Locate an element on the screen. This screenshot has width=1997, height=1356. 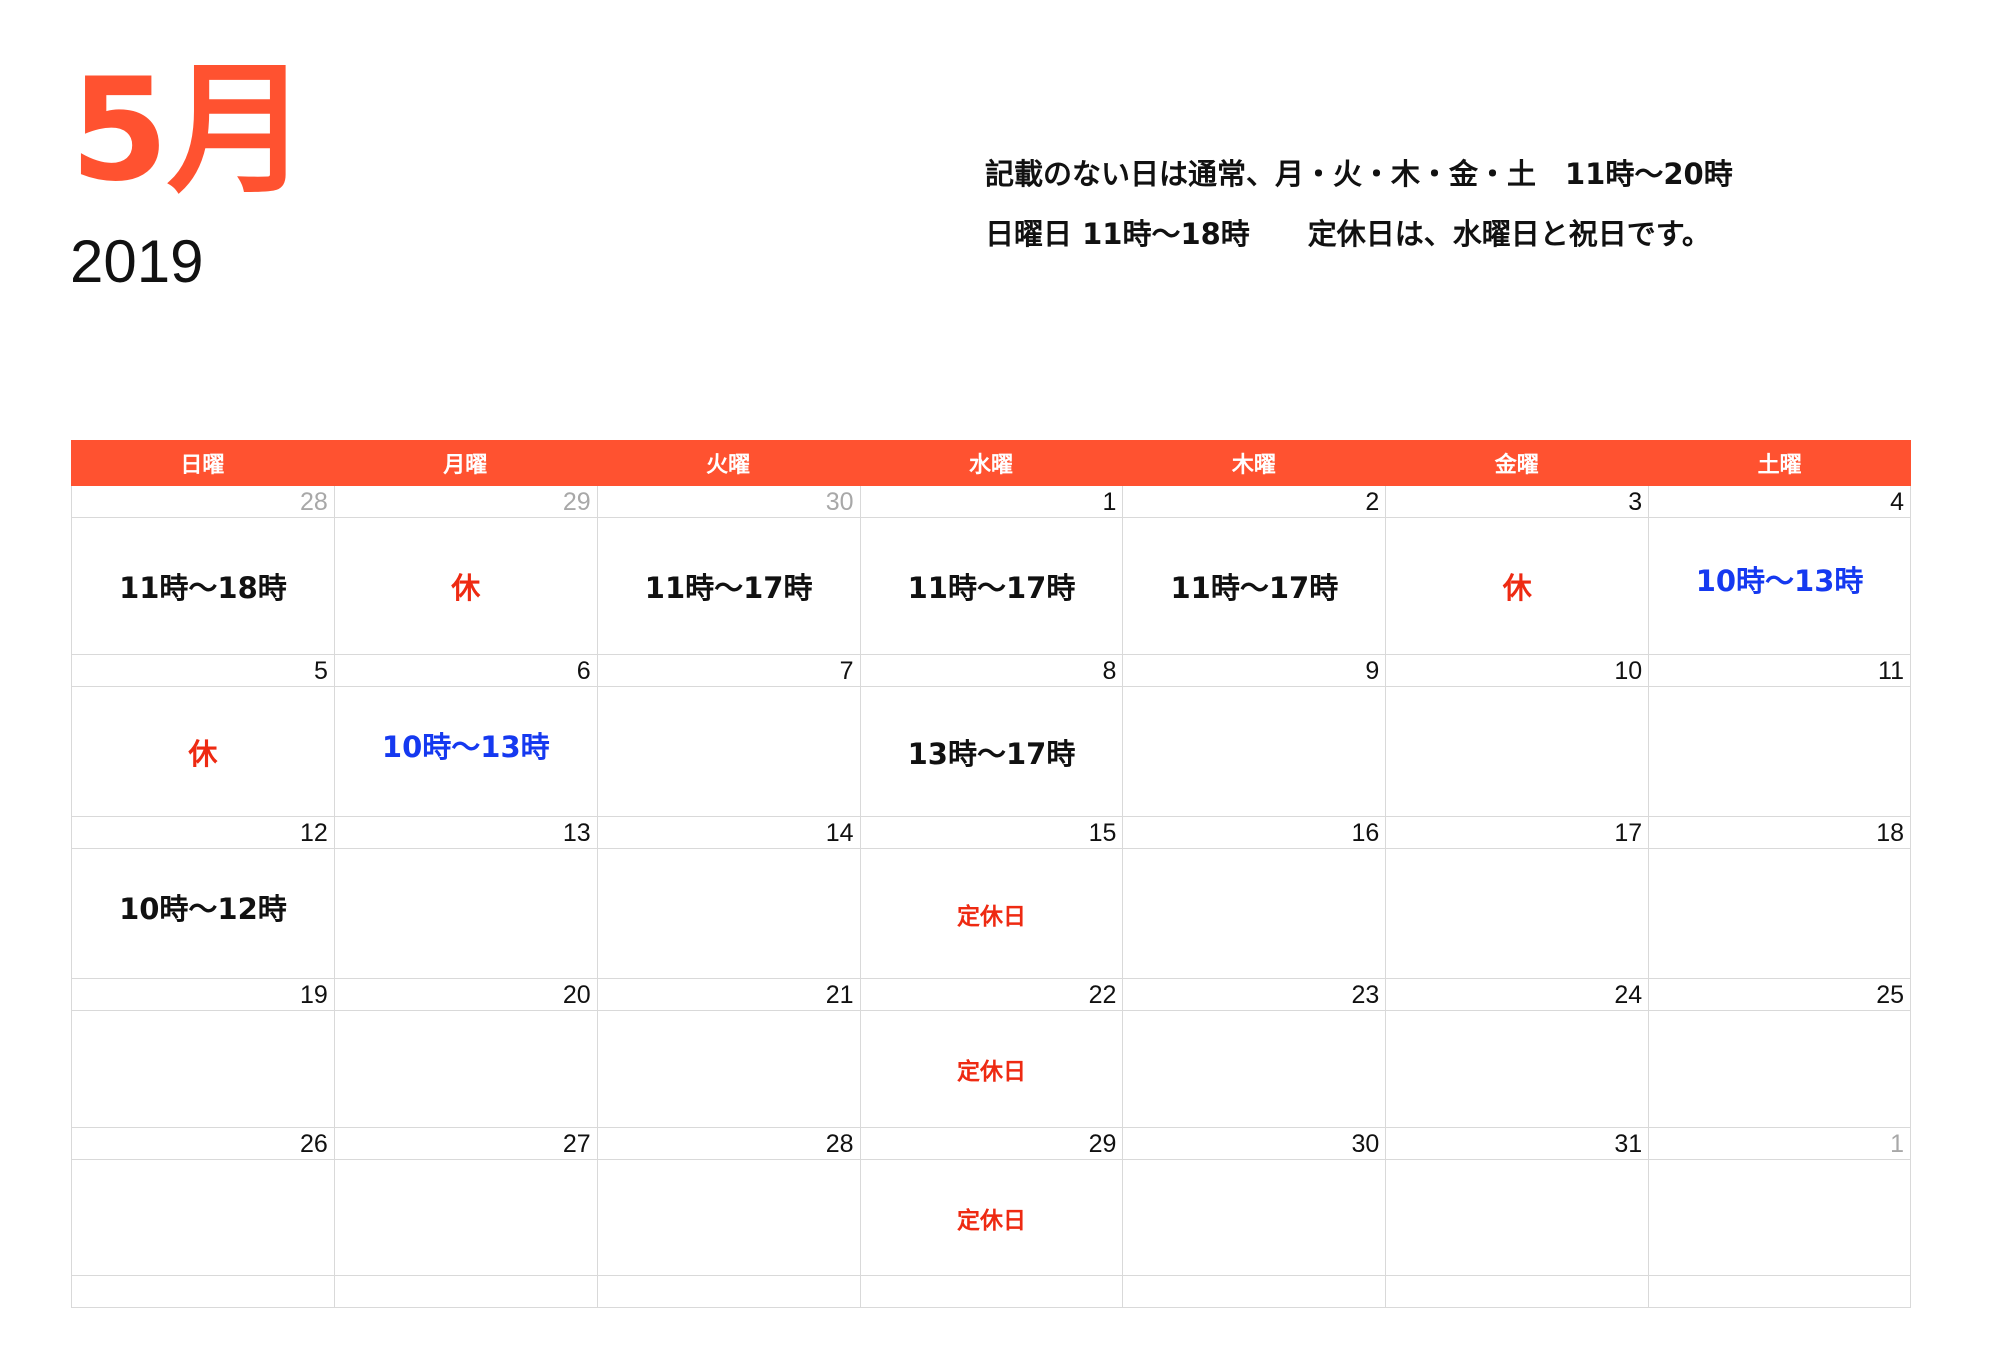
weekday-sun: 日曜 is located at coordinates (202, 465).